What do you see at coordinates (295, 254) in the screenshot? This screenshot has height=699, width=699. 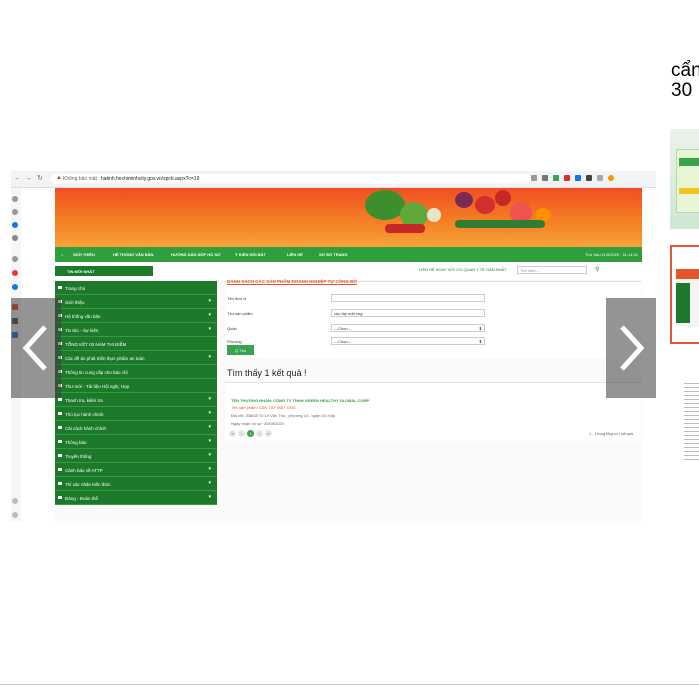 I see `menu-item-contact: LIÊN HỆ` at bounding box center [295, 254].